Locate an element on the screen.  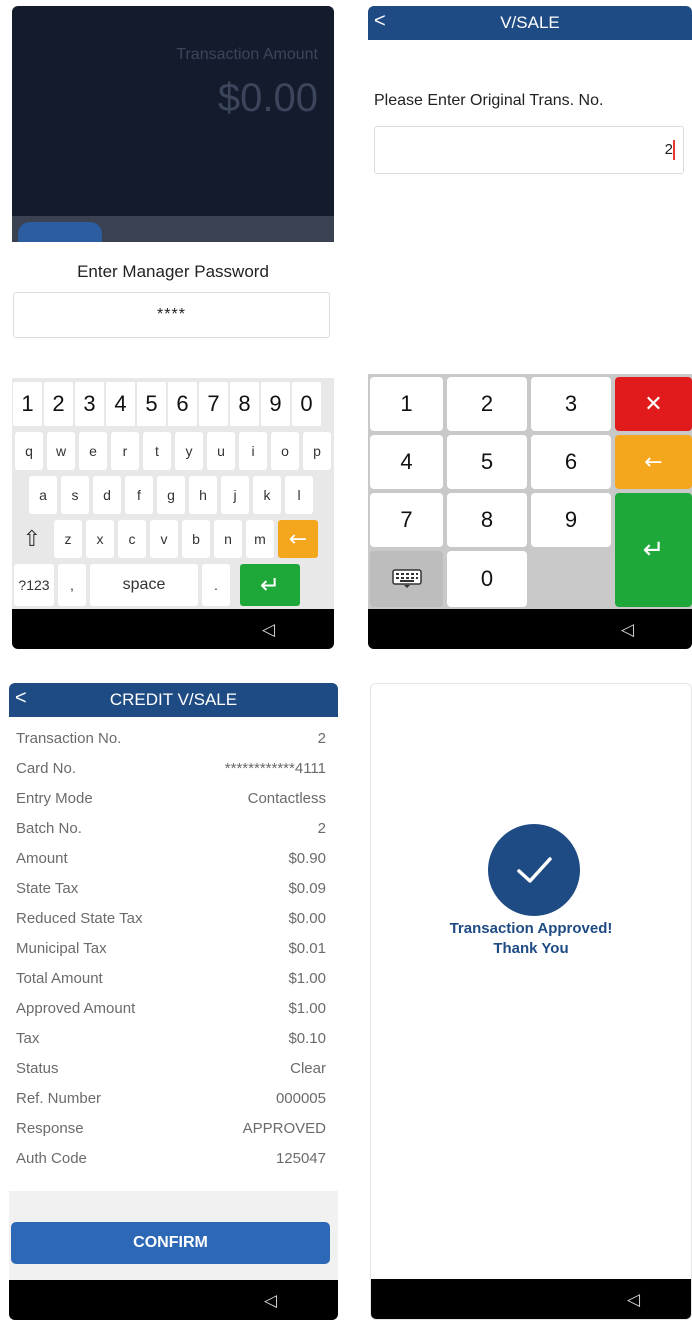
key-p: p is located at coordinates (317, 451).